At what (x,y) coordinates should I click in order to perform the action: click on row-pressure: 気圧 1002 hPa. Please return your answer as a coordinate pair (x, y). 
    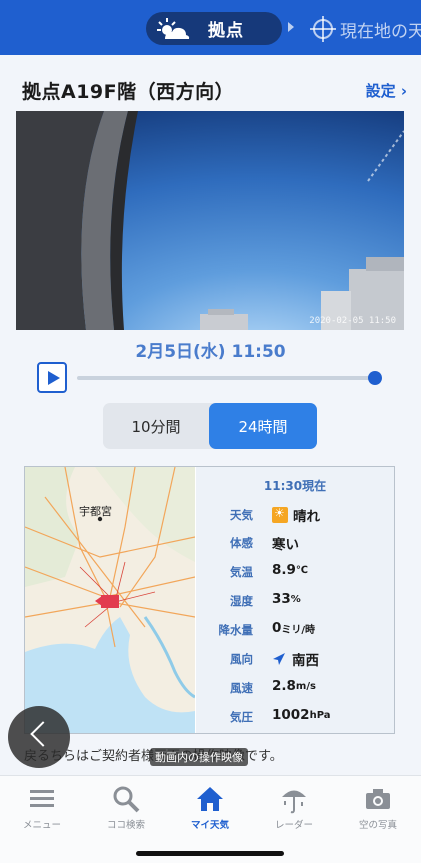
    Looking at the image, I should click on (295, 717).